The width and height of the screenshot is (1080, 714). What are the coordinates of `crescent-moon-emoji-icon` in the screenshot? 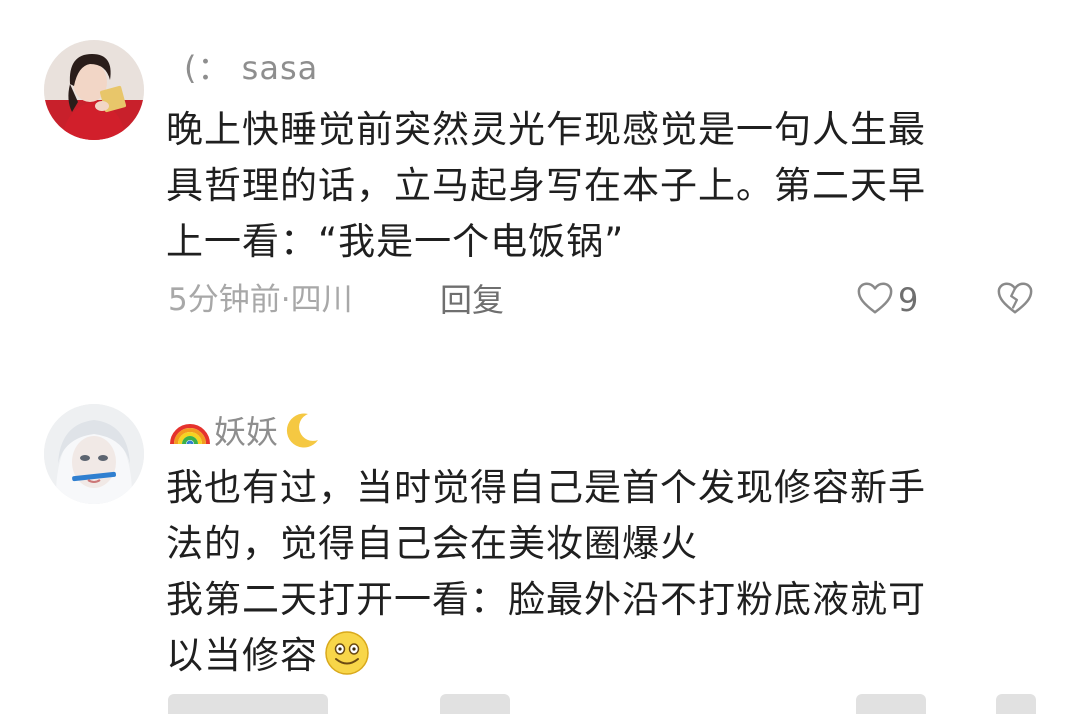 It's located at (302, 430).